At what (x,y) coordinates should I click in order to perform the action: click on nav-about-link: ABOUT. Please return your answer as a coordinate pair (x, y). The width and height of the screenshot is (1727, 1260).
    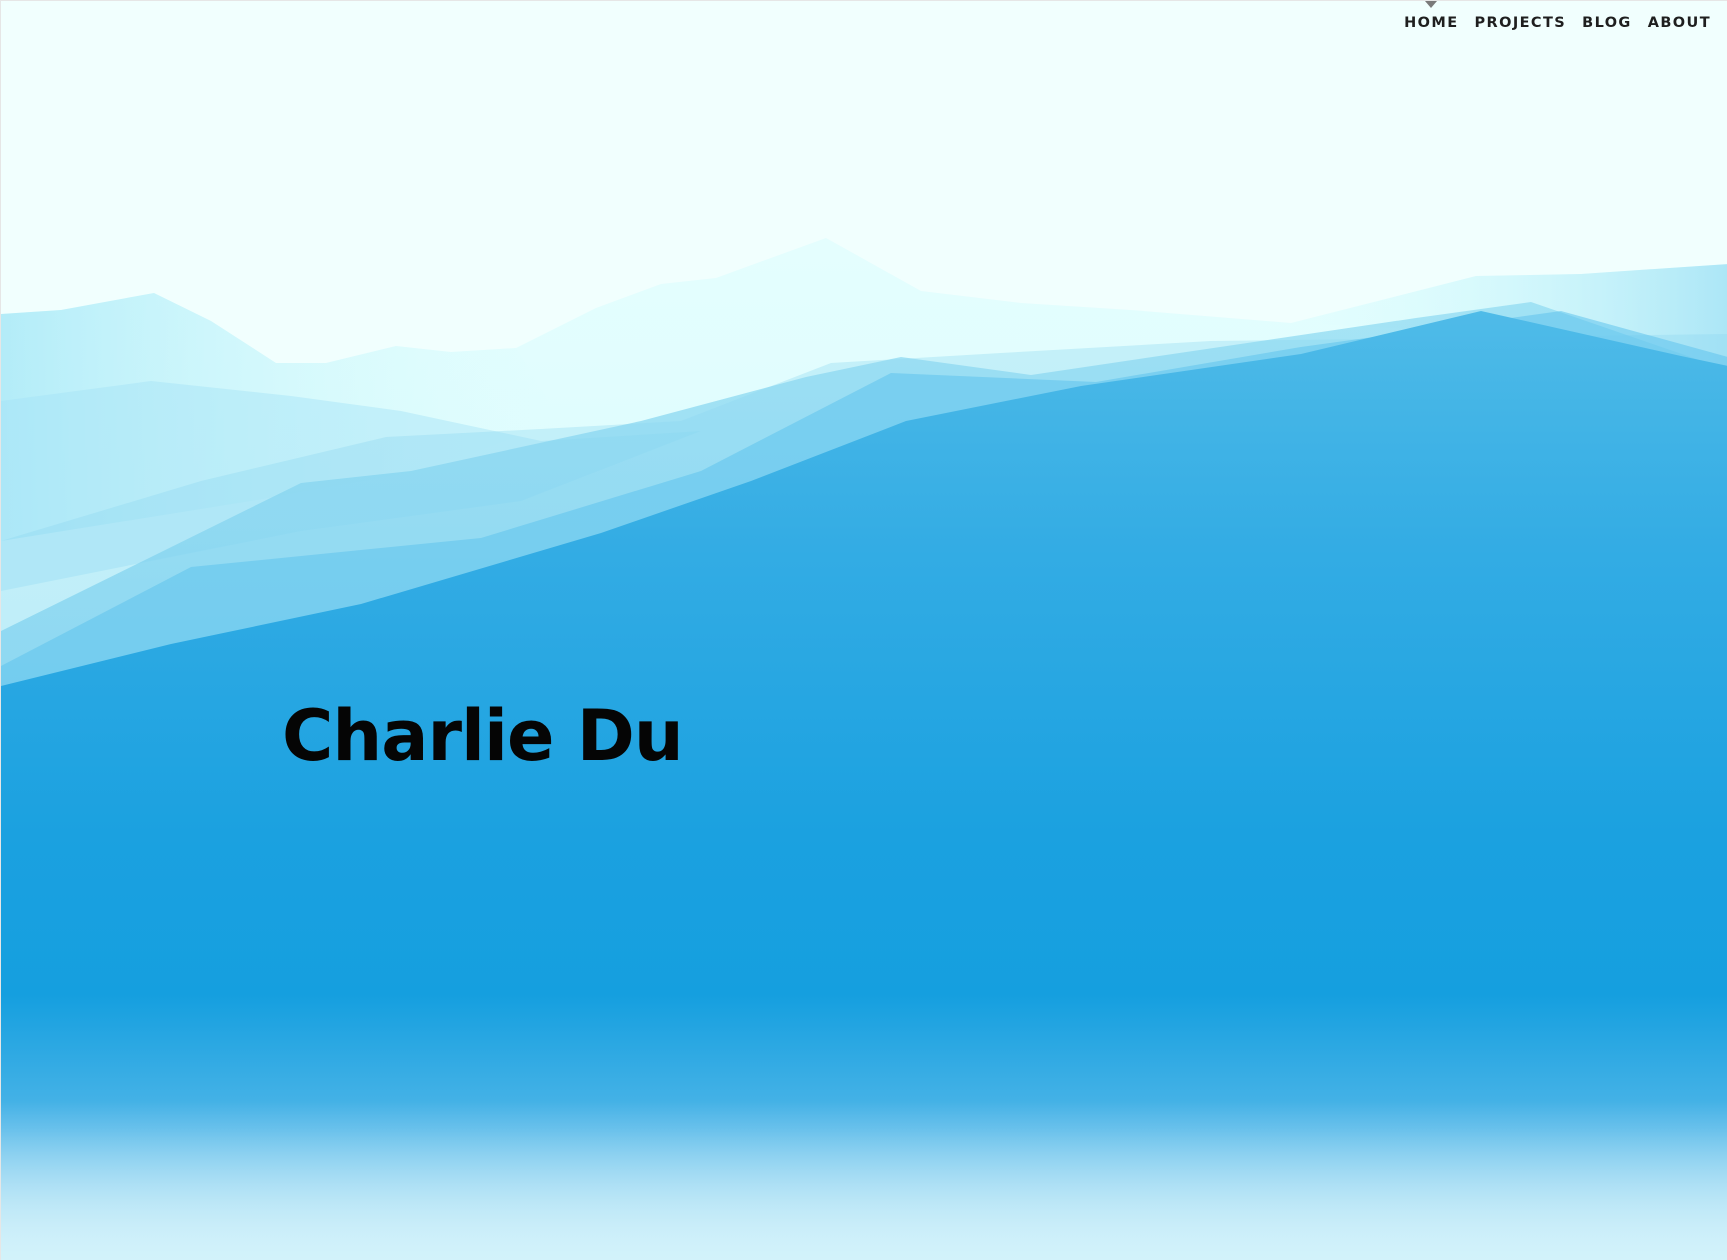
    Looking at the image, I should click on (1679, 23).